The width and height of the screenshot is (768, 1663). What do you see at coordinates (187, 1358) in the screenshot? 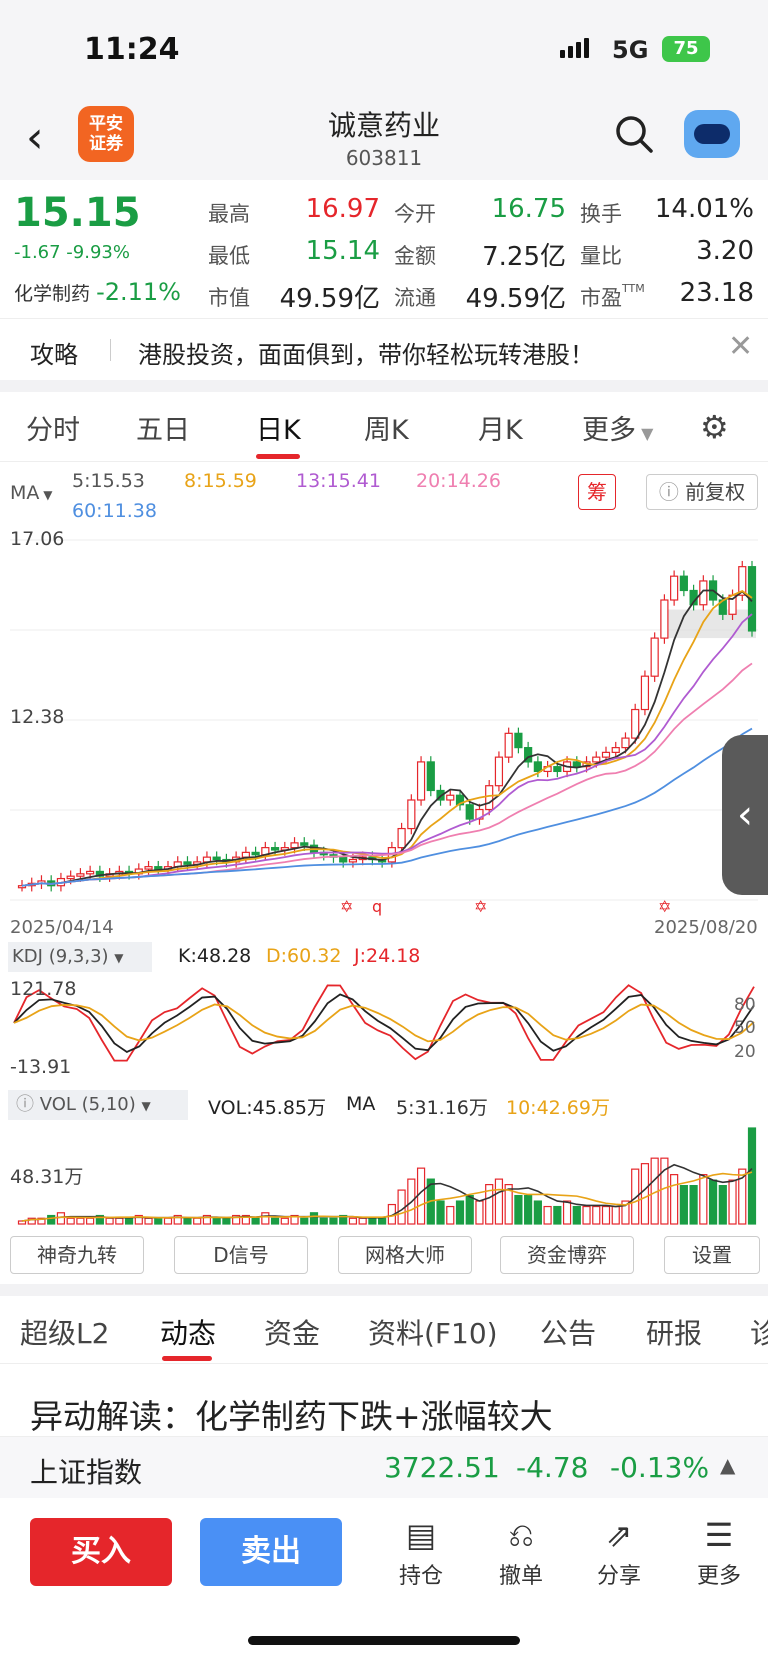
I see `active-tab-indicator` at bounding box center [187, 1358].